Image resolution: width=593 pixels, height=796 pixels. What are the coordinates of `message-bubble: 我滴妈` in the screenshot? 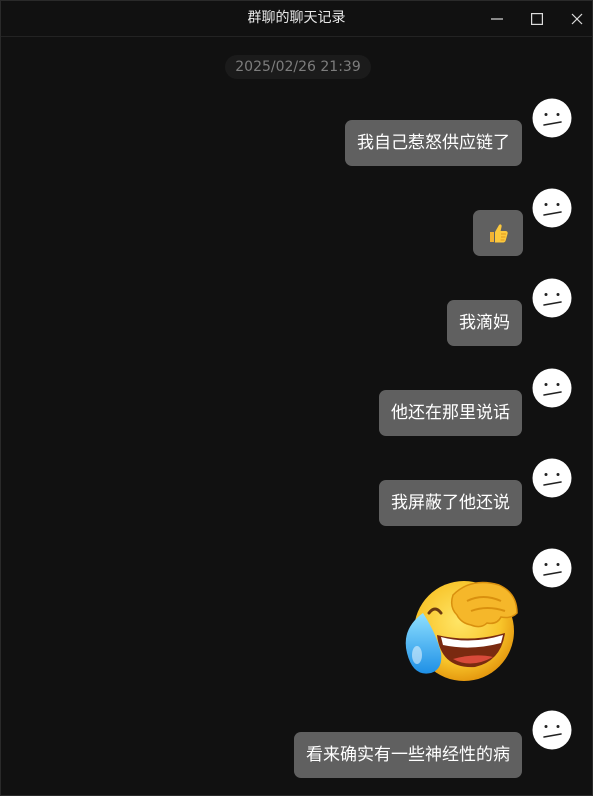 It's located at (484, 323).